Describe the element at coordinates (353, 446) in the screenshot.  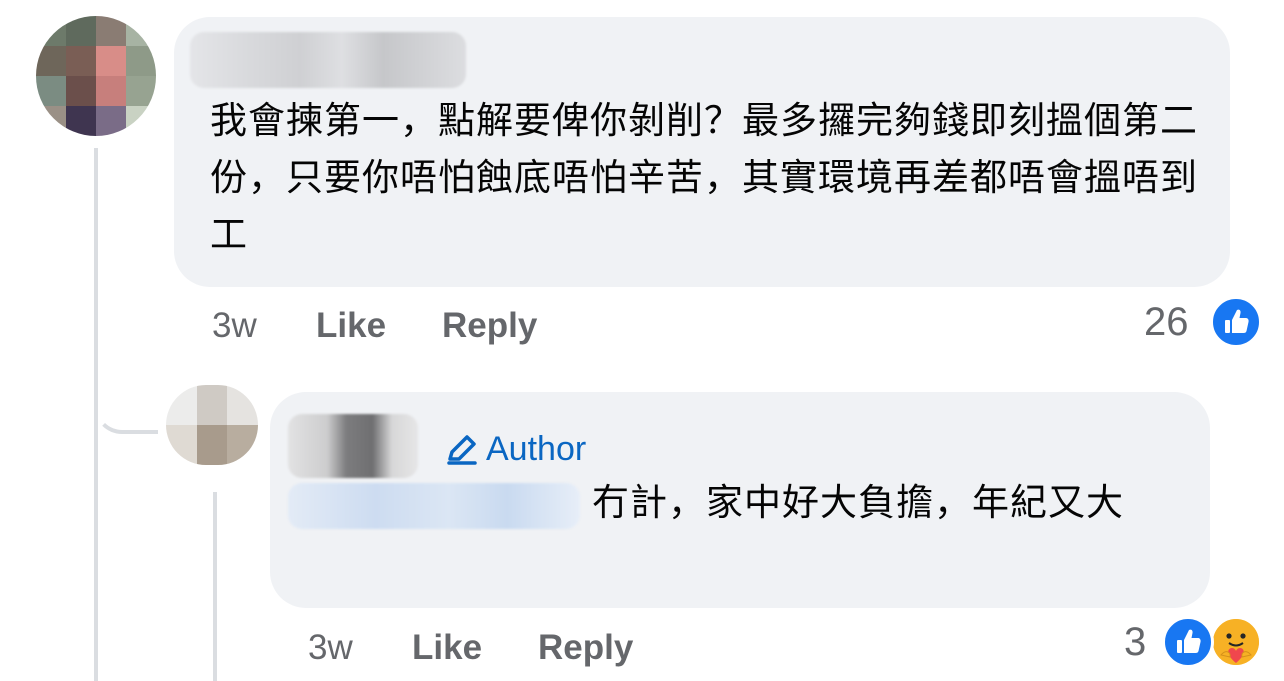
I see `reply-author-name-redacted` at that location.